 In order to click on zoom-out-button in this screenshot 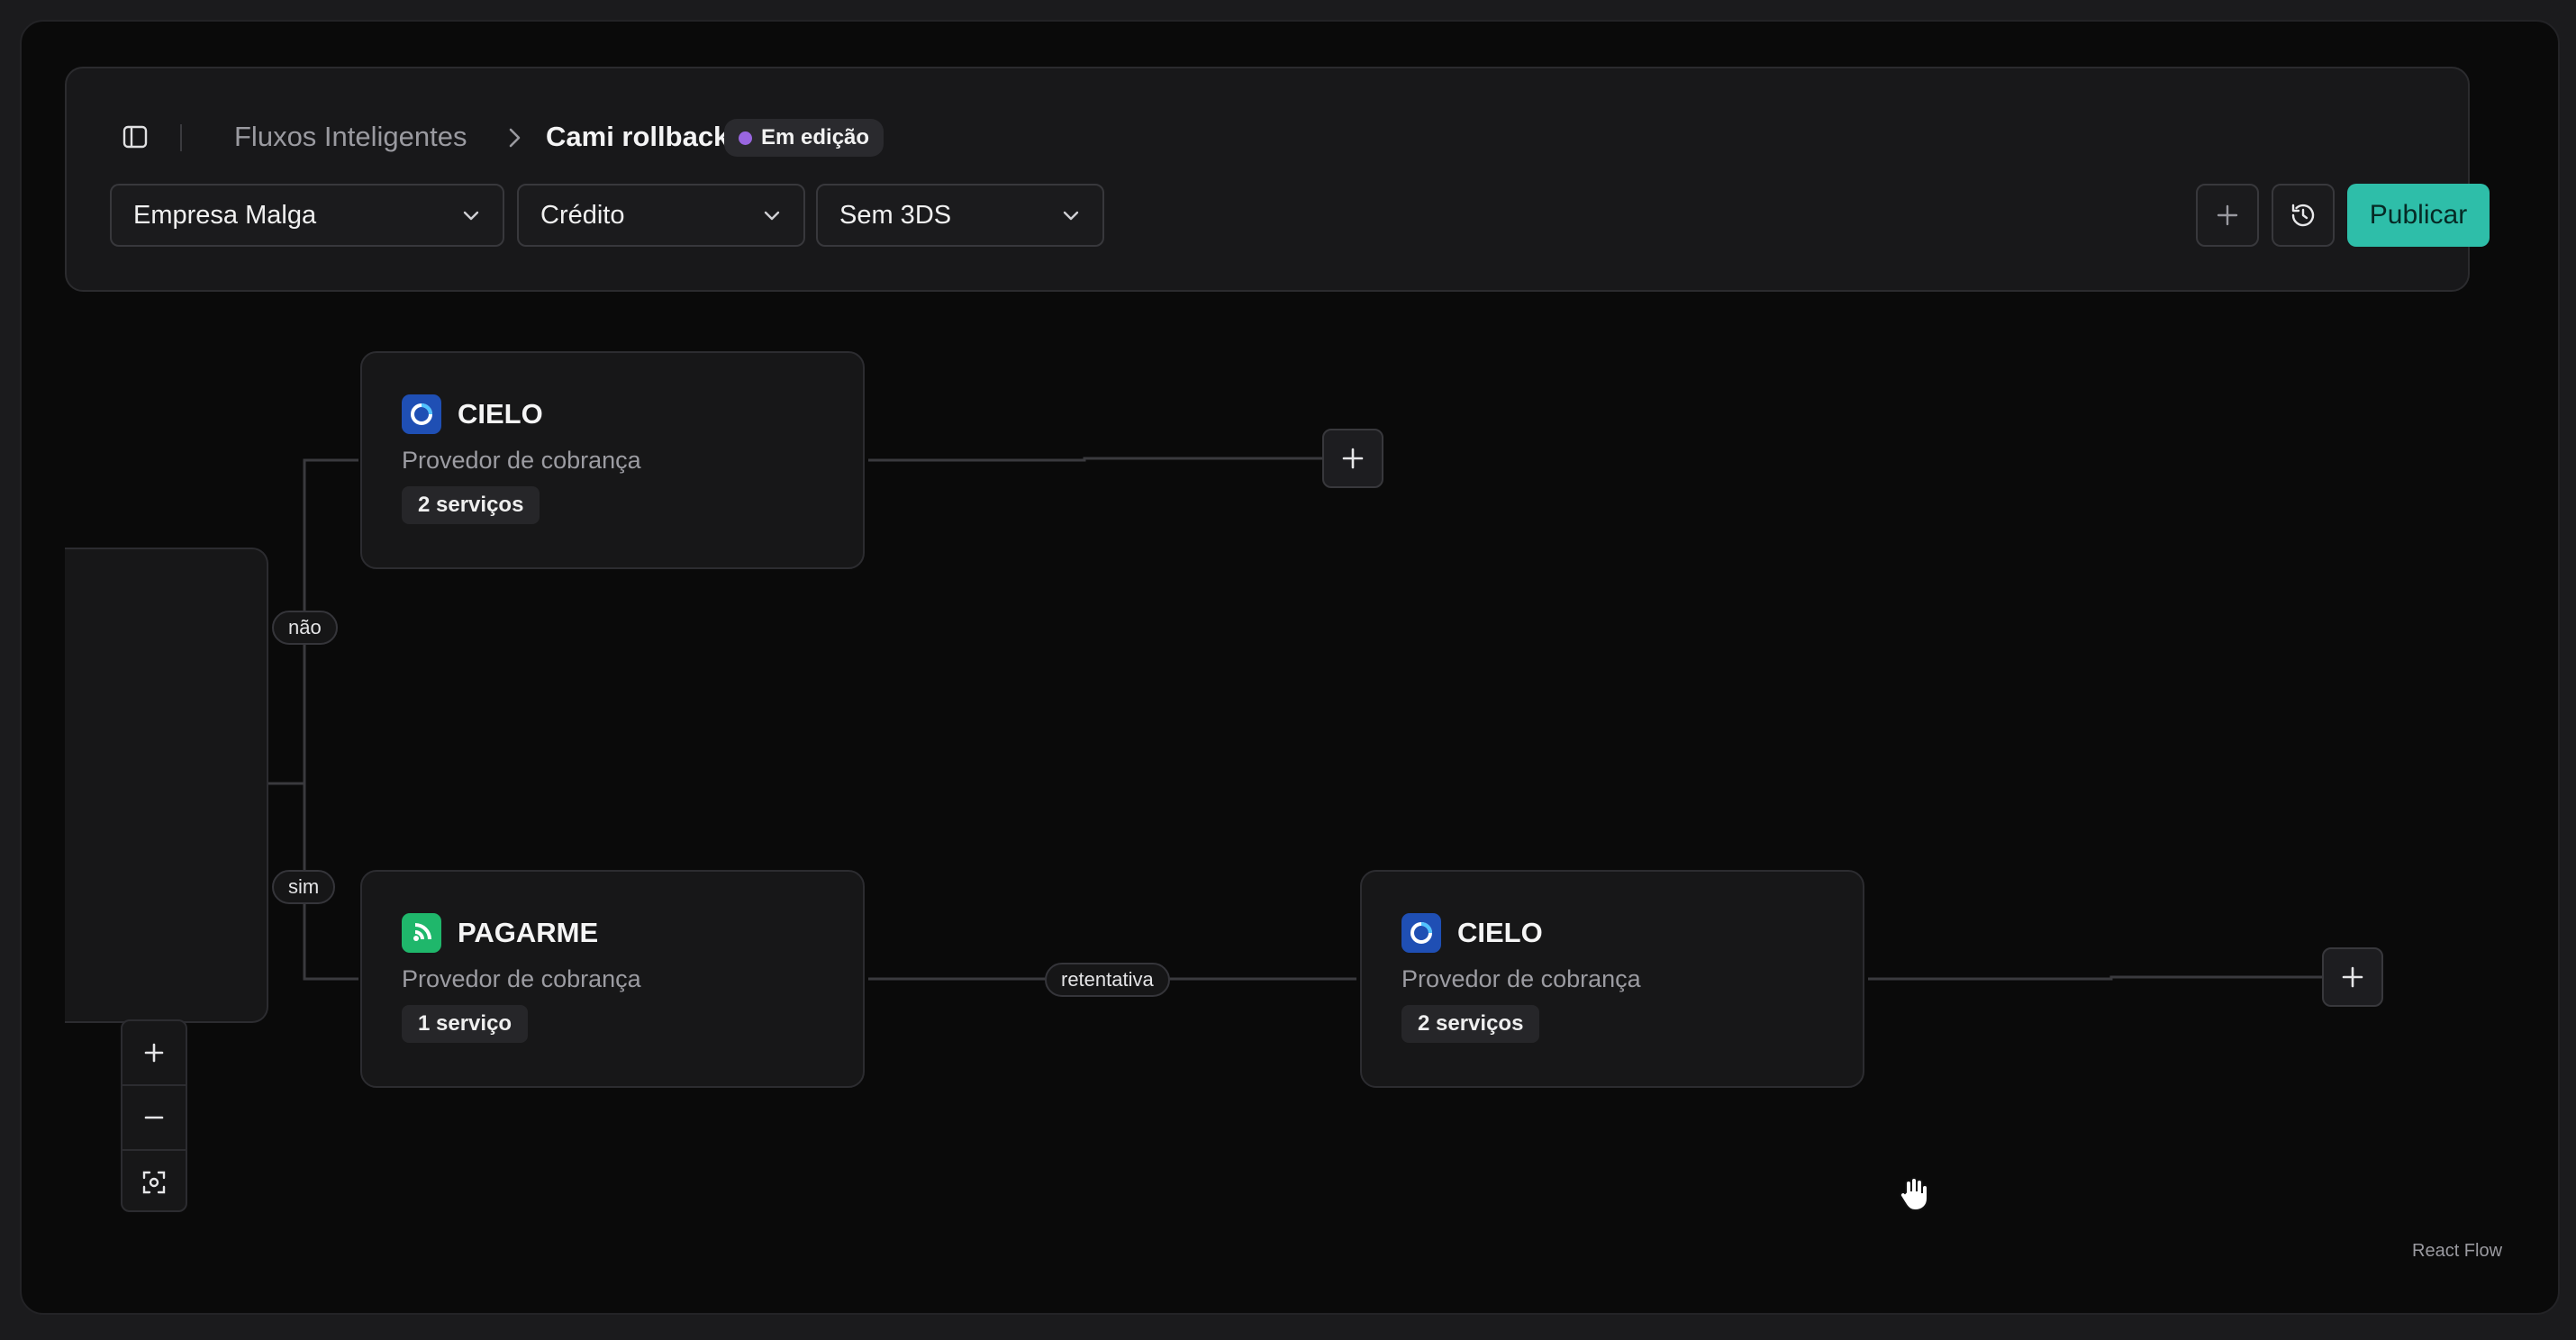, I will do `click(154, 1118)`.